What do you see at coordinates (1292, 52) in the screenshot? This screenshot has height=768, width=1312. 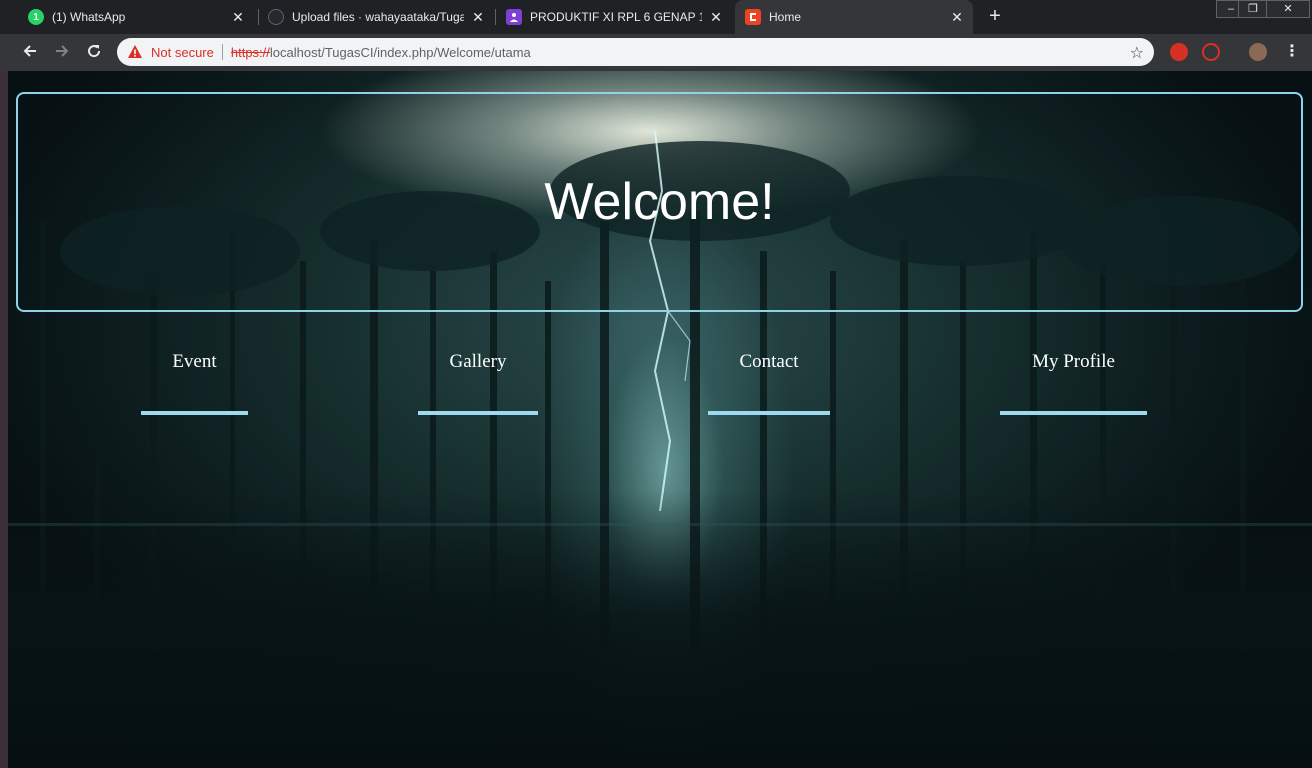 I see `browser-menu-icon: ⋮` at bounding box center [1292, 52].